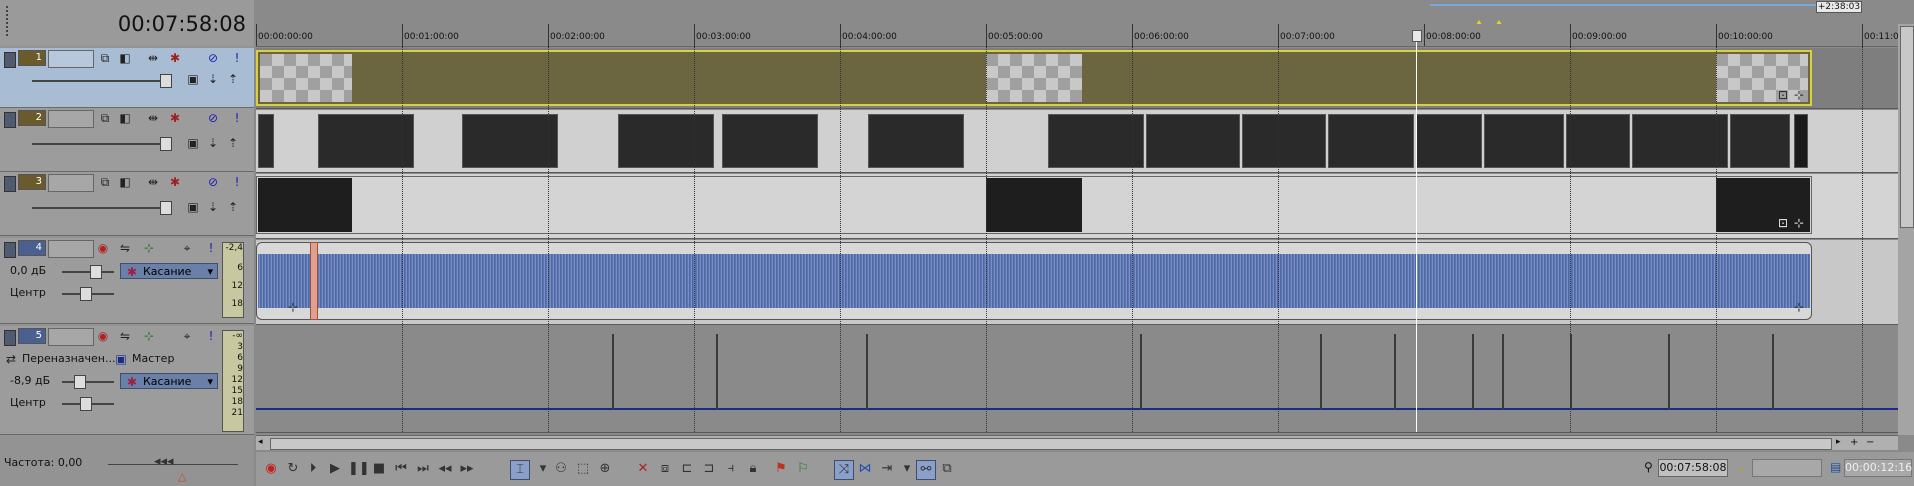  Describe the element at coordinates (271, 469) in the screenshot. I see `record-button: ◉` at that location.